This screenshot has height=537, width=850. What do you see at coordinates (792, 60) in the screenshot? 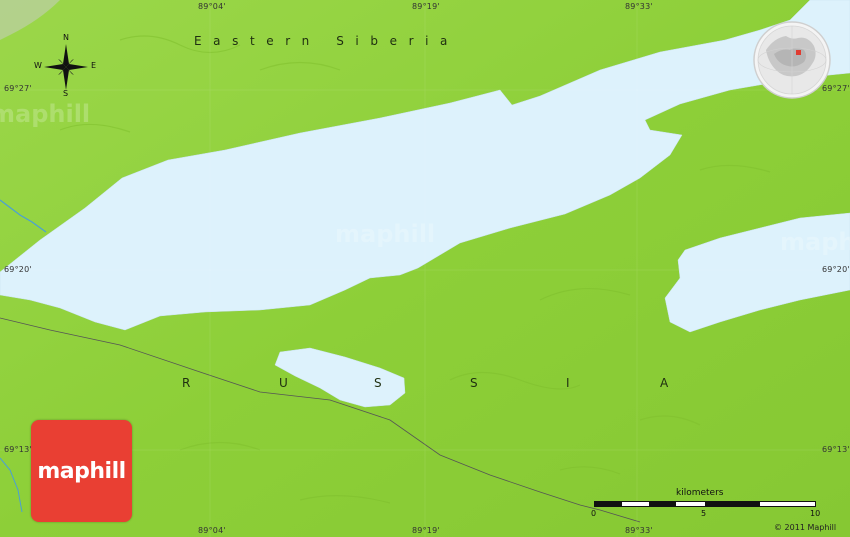
I see `globe-locator-icon` at bounding box center [792, 60].